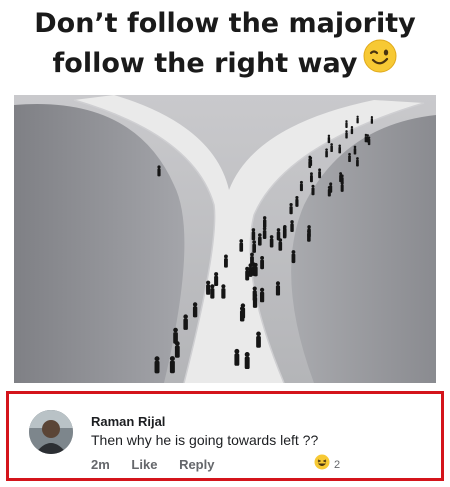 This screenshot has height=487, width=450. Describe the element at coordinates (337, 464) in the screenshot. I see `reaction-count: 2` at that location.